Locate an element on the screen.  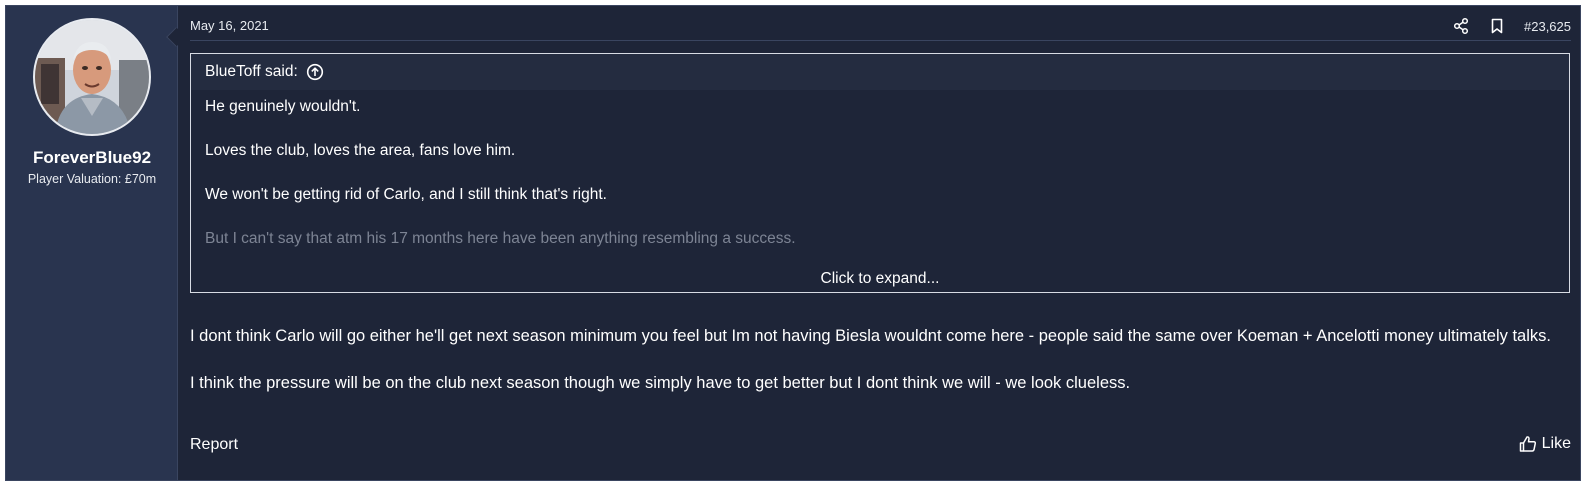
avatar is located at coordinates (92, 77).